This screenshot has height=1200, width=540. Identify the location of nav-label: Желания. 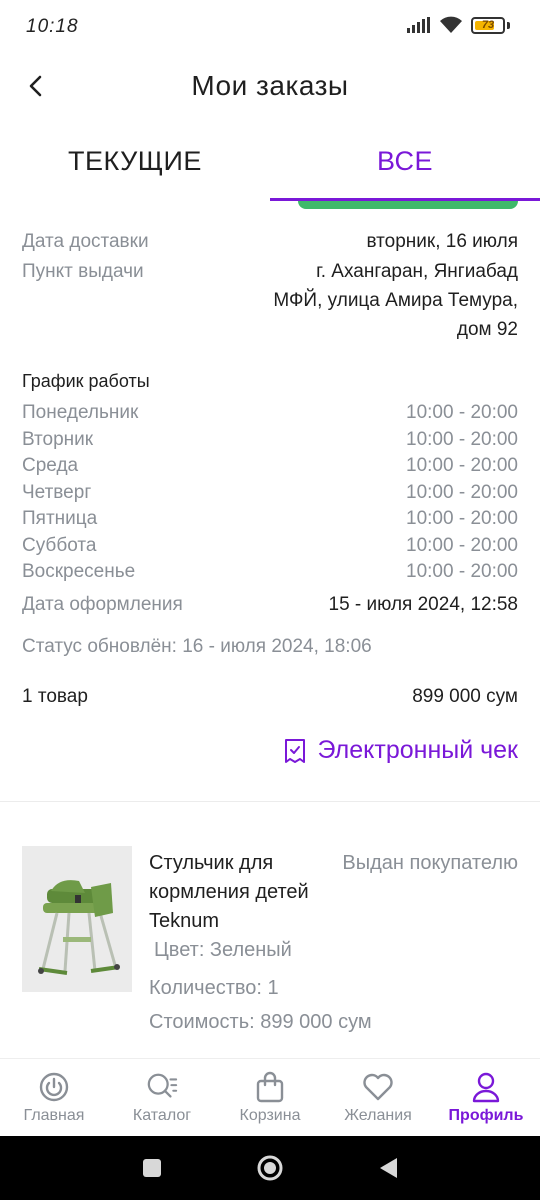
(378, 1115).